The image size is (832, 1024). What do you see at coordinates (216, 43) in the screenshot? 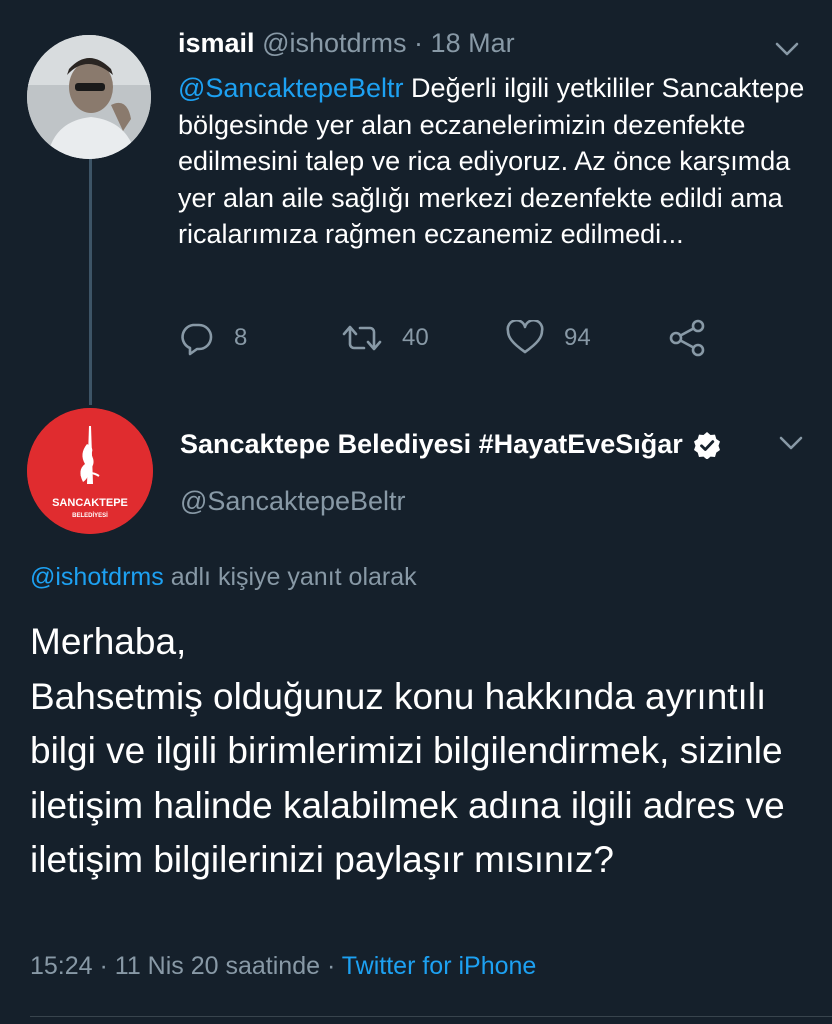
I see `tweet1-display-name: ismail` at bounding box center [216, 43].